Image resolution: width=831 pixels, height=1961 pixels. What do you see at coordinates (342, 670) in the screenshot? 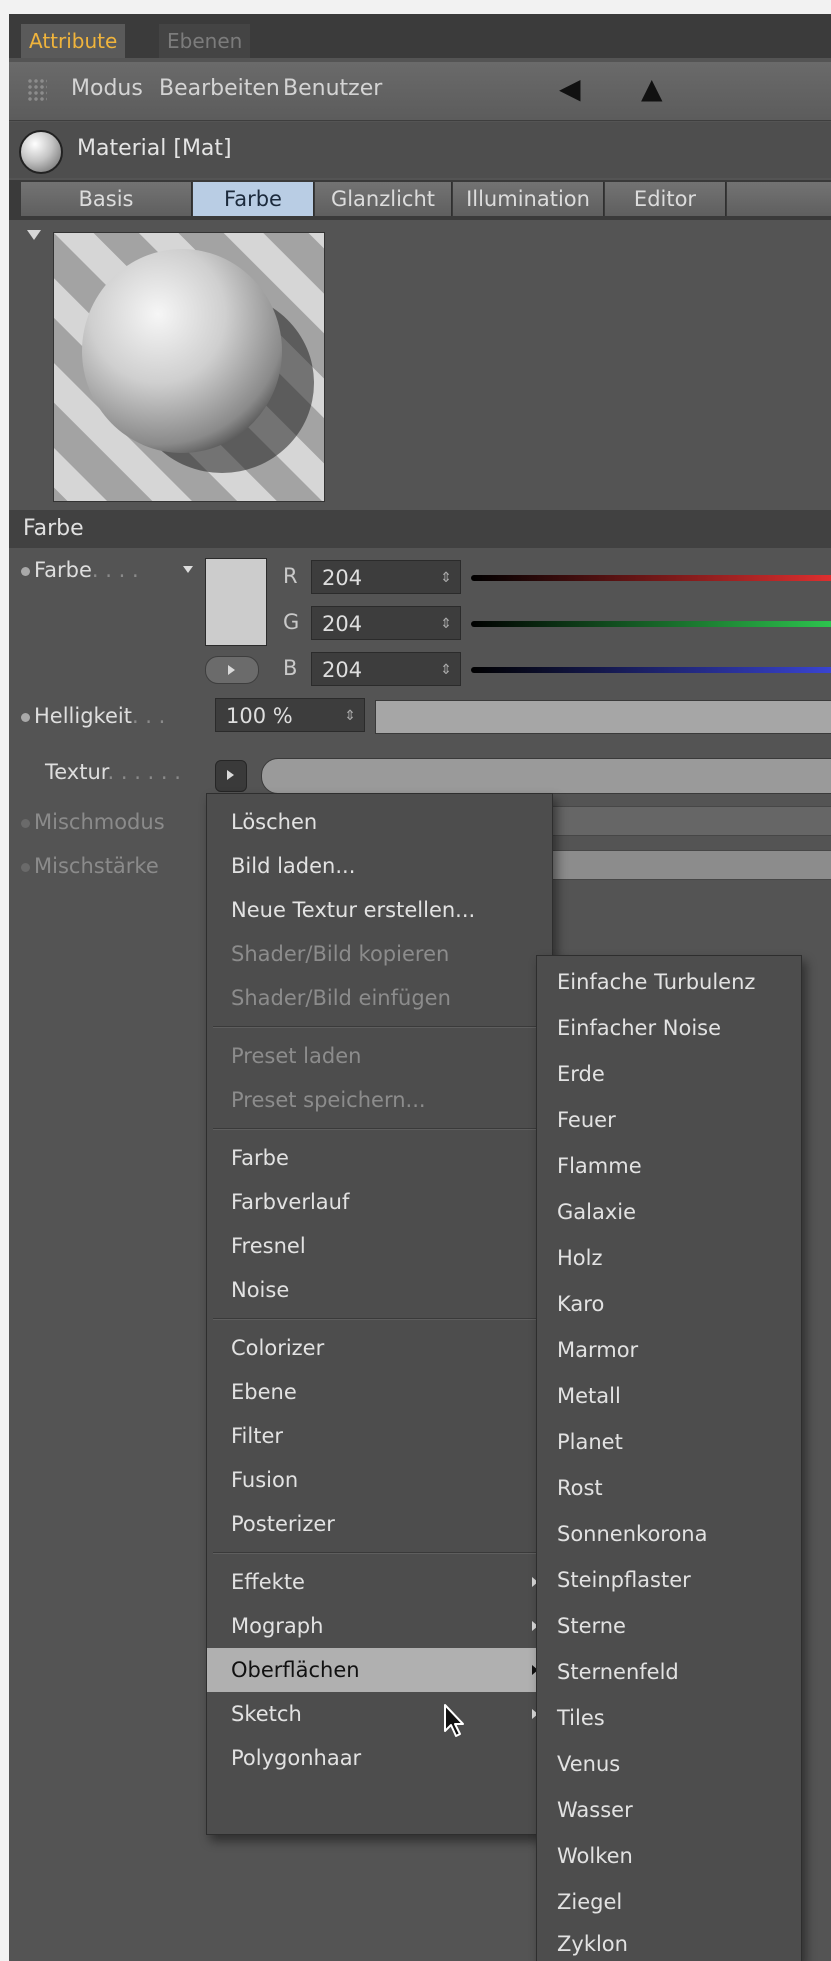
I see `blue-value: 204` at bounding box center [342, 670].